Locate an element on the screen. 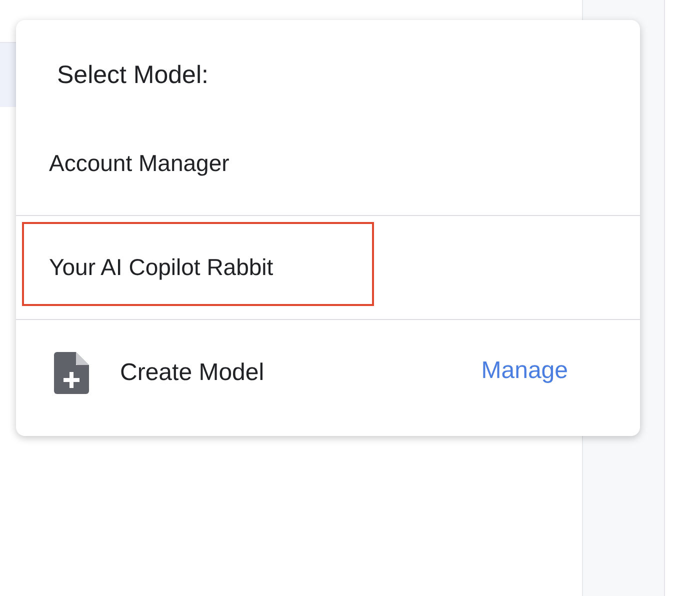 The width and height of the screenshot is (678, 596). manage-link: Manage is located at coordinates (524, 370).